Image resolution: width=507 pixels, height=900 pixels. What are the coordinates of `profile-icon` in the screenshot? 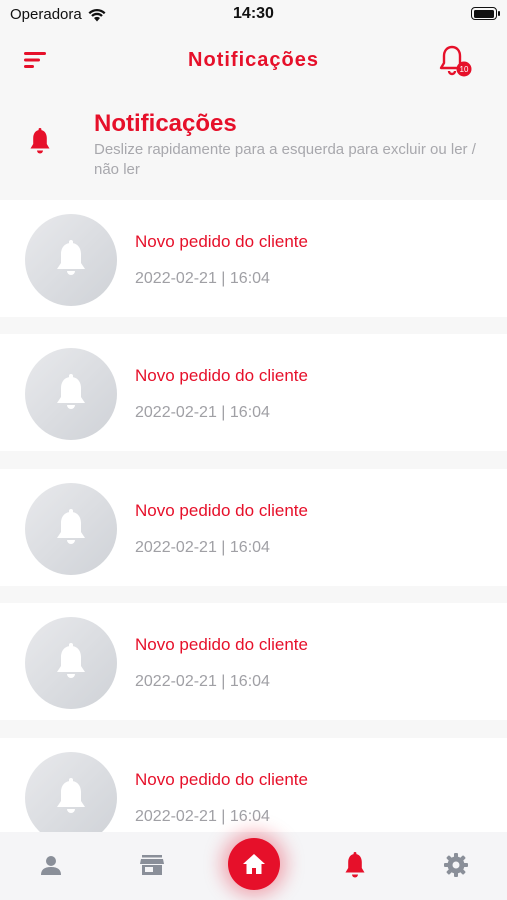 It's located at (51, 865).